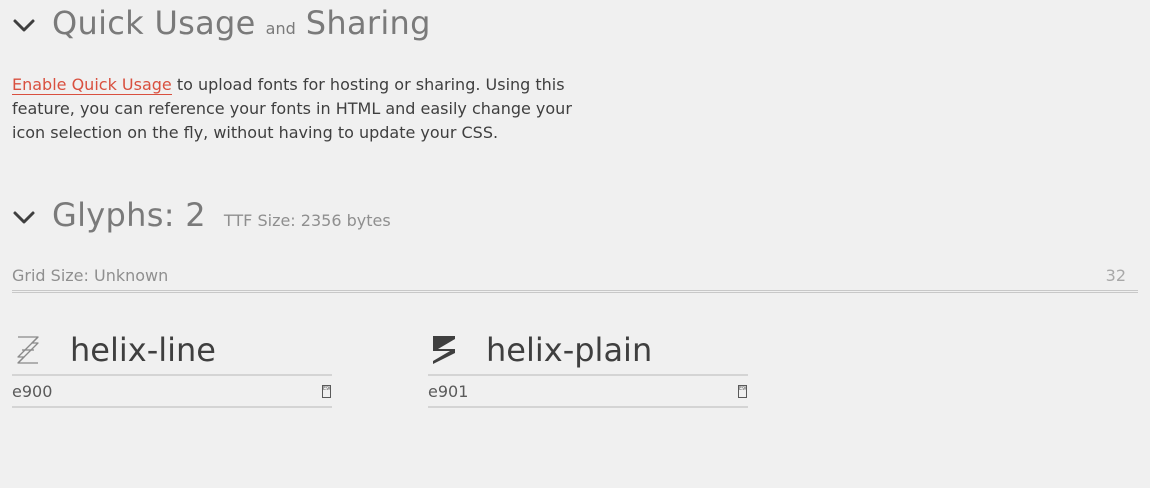 Image resolution: width=1150 pixels, height=488 pixels. I want to click on unicode-box-icon: E901, so click(742, 391).